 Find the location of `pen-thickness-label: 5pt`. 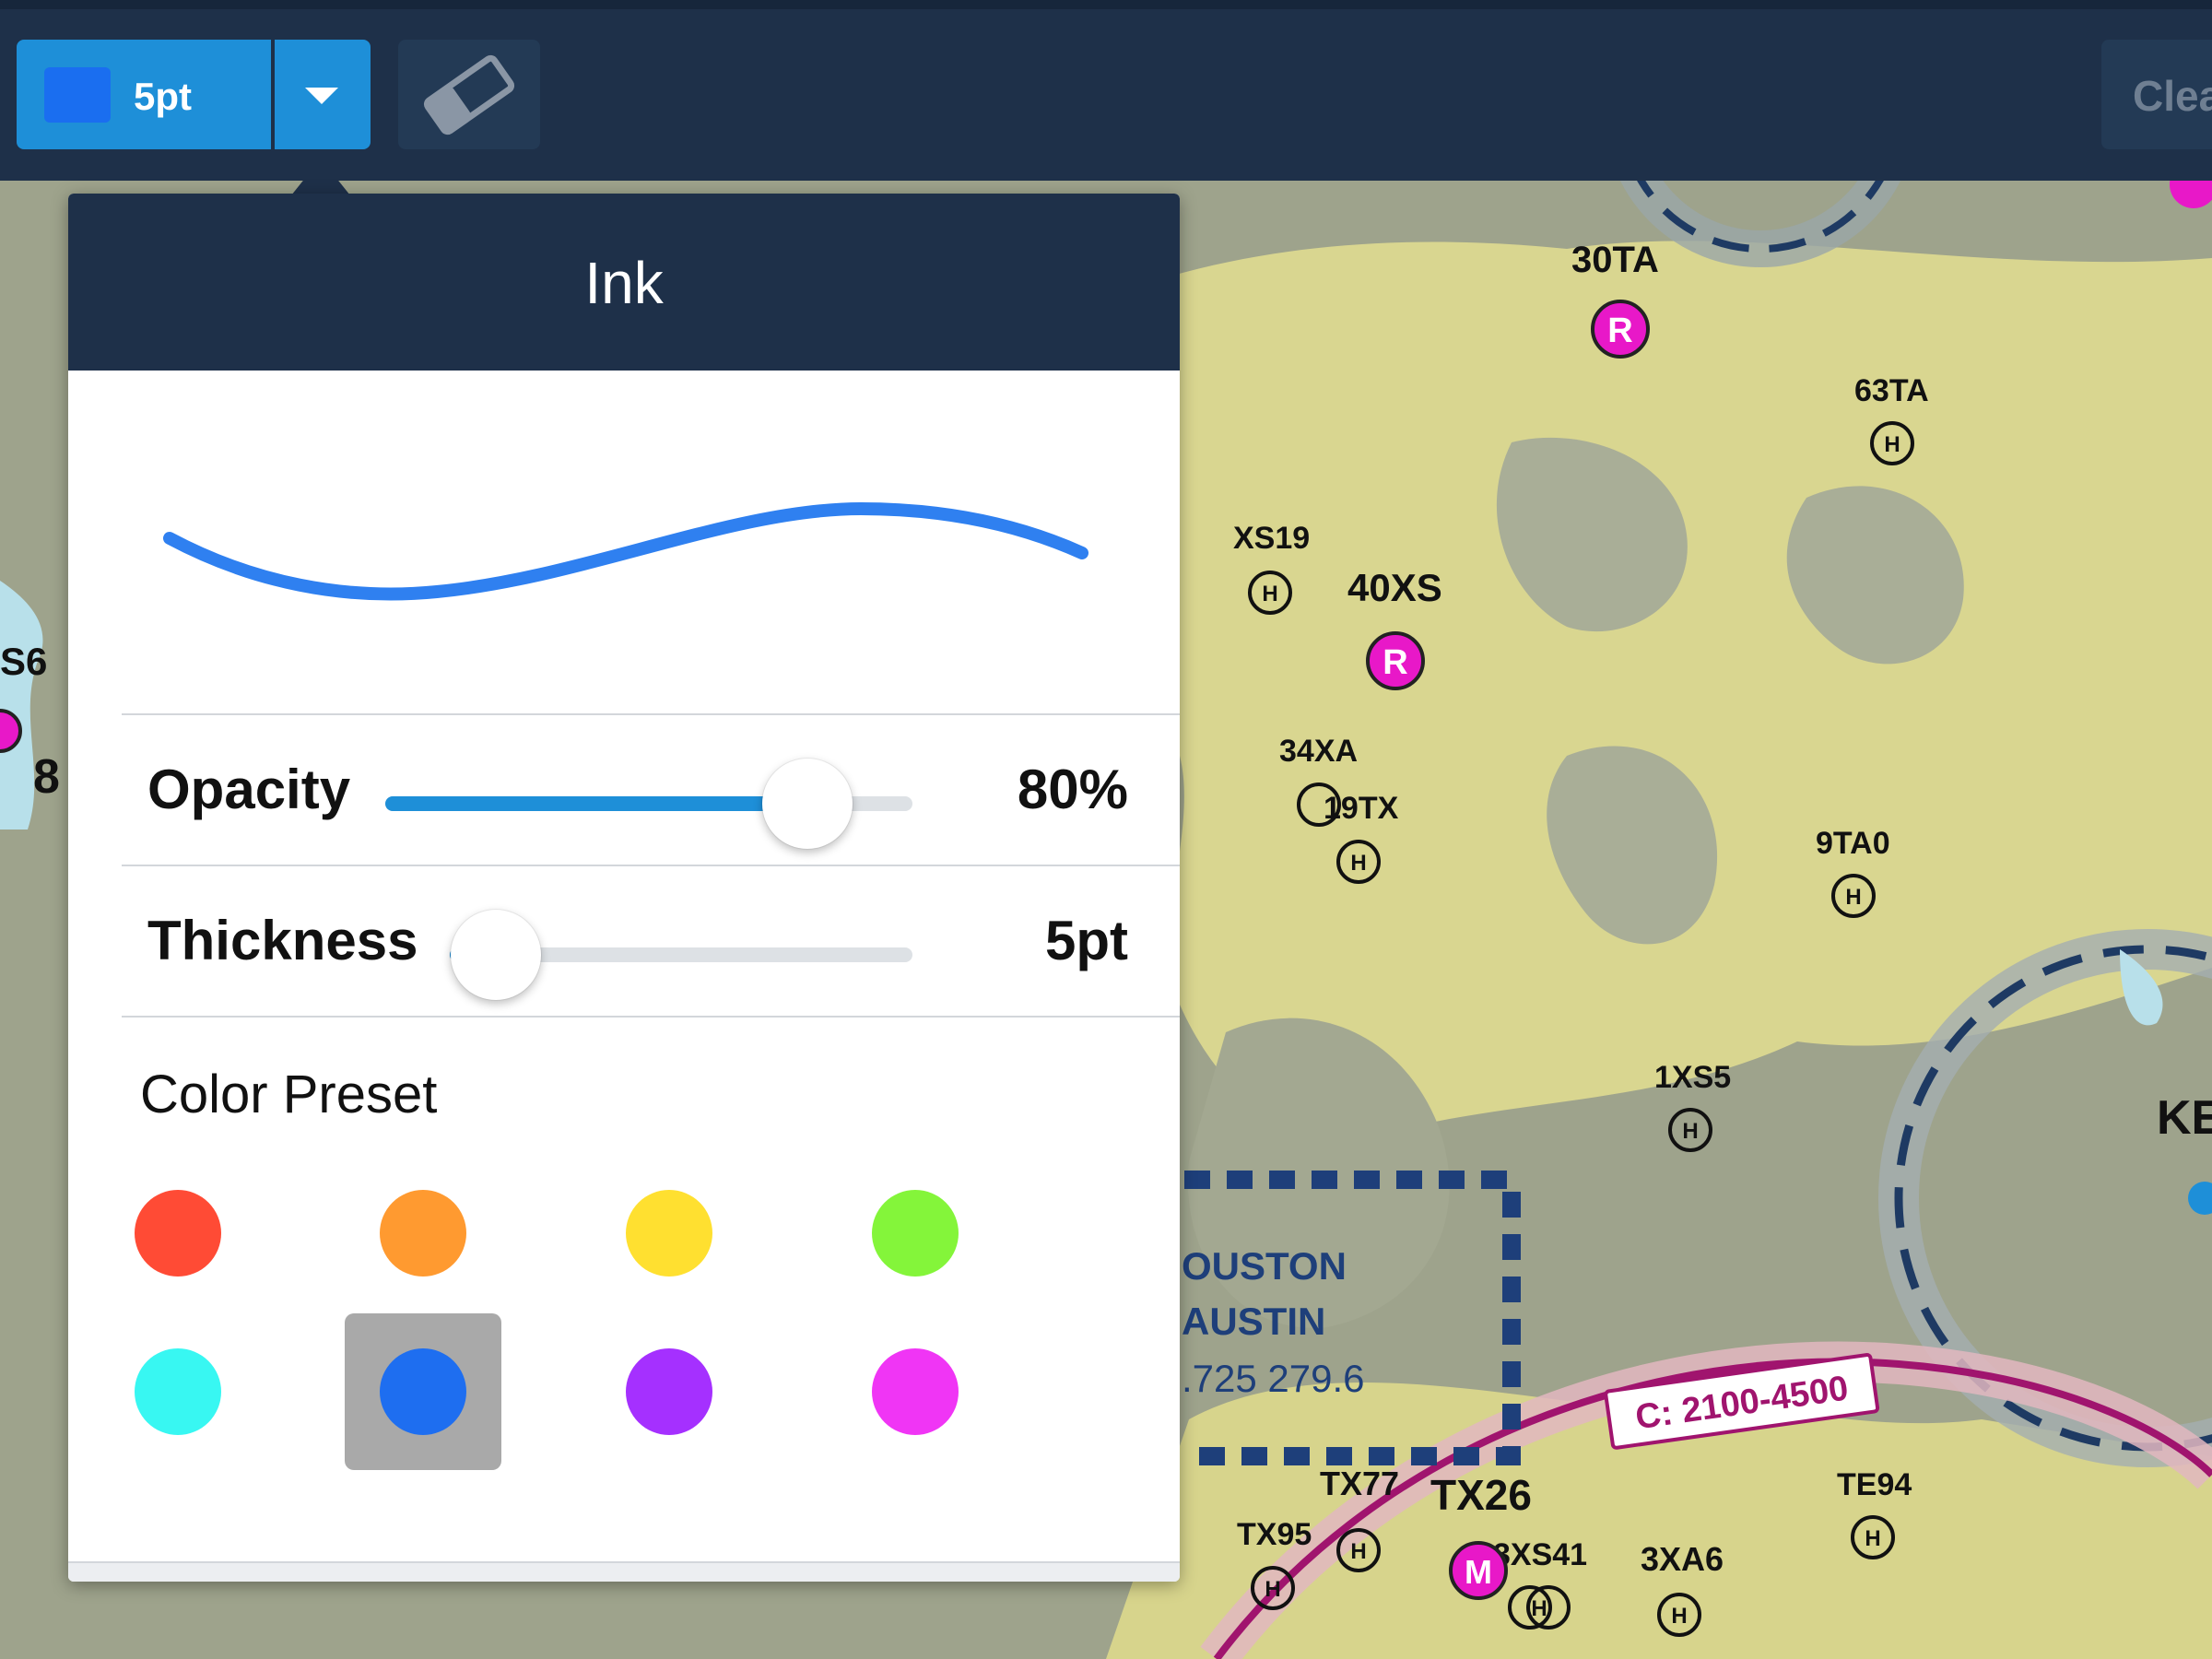

pen-thickness-label: 5pt is located at coordinates (163, 96).